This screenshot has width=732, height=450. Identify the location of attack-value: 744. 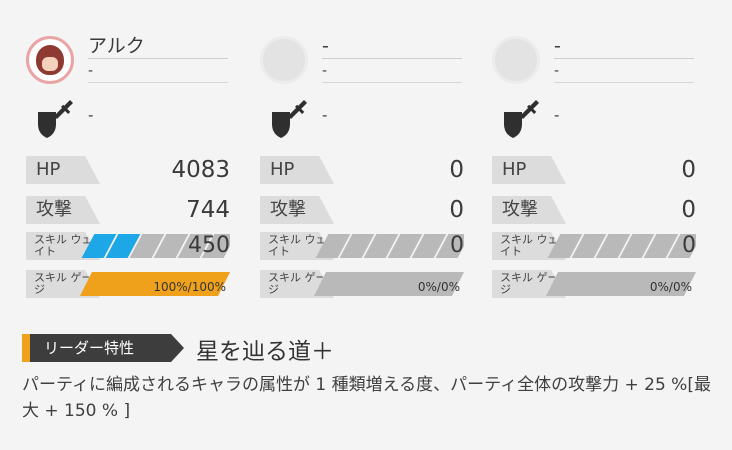
(208, 210).